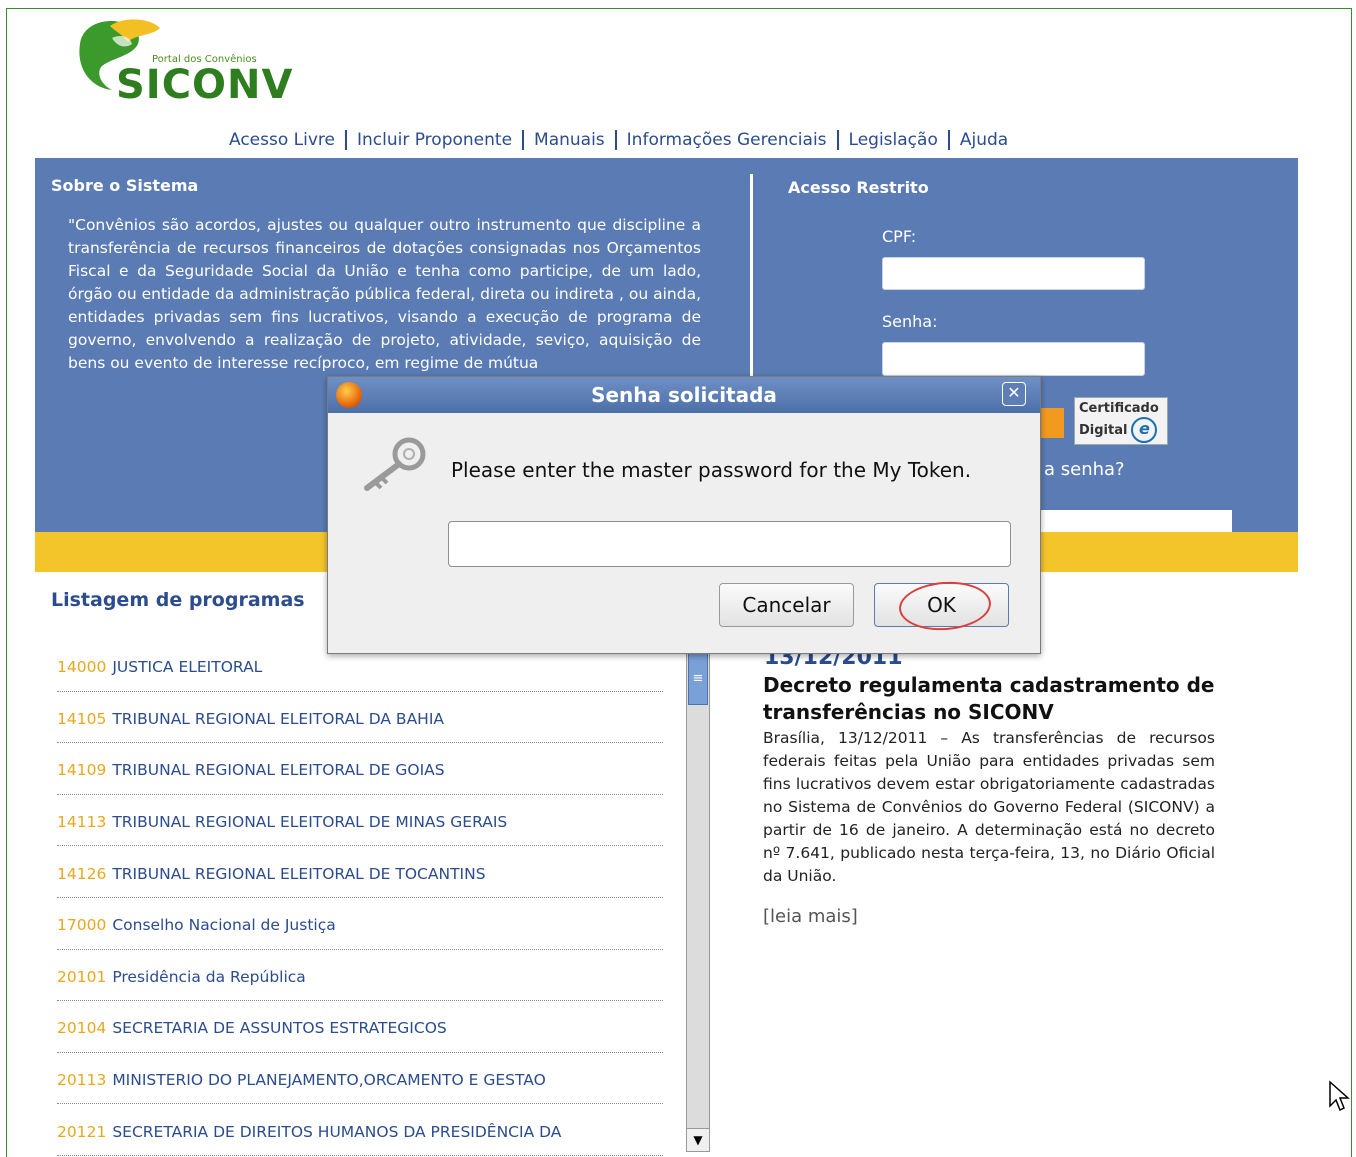 This screenshot has width=1356, height=1157. What do you see at coordinates (899, 236) in the screenshot?
I see `cpf-label: CPF:` at bounding box center [899, 236].